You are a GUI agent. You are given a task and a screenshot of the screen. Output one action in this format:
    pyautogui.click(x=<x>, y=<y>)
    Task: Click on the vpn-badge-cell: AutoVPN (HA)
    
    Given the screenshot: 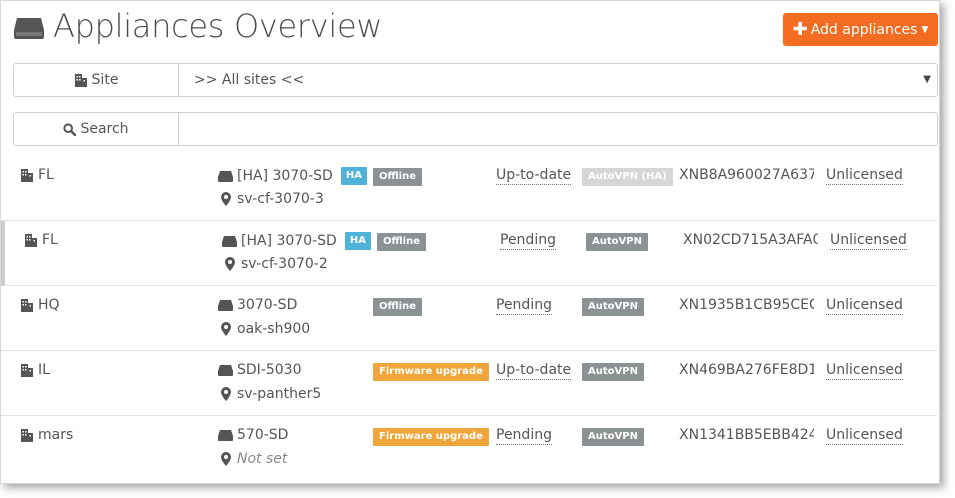 What is the action you would take?
    pyautogui.click(x=627, y=177)
    